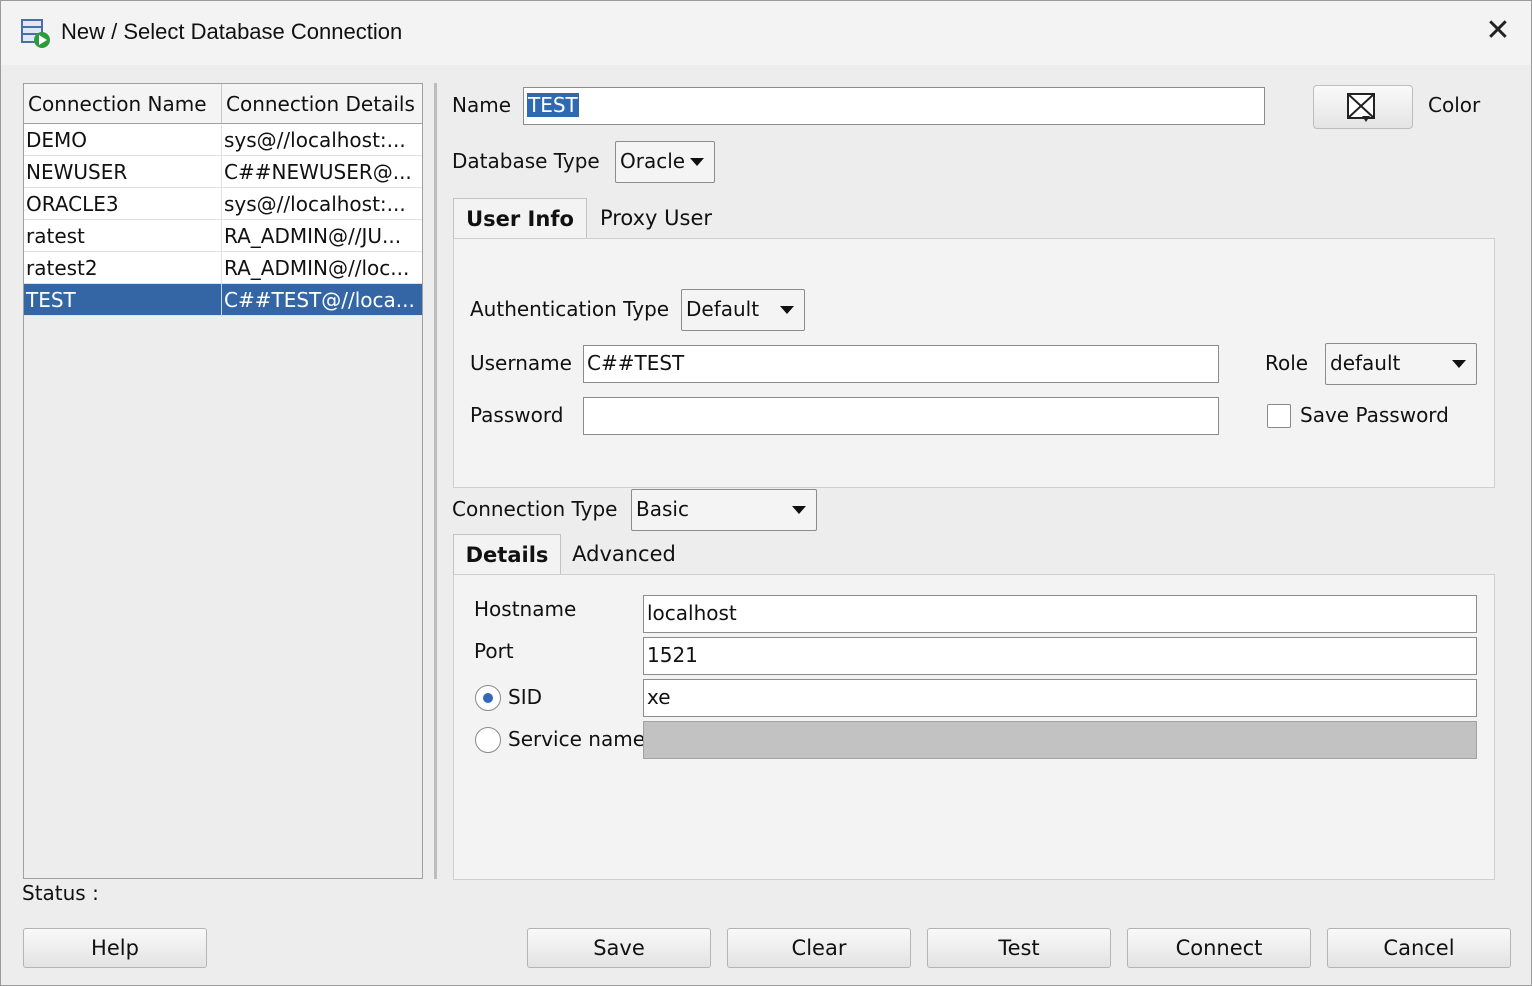 The width and height of the screenshot is (1532, 986). What do you see at coordinates (521, 363) in the screenshot?
I see `username-label: Username` at bounding box center [521, 363].